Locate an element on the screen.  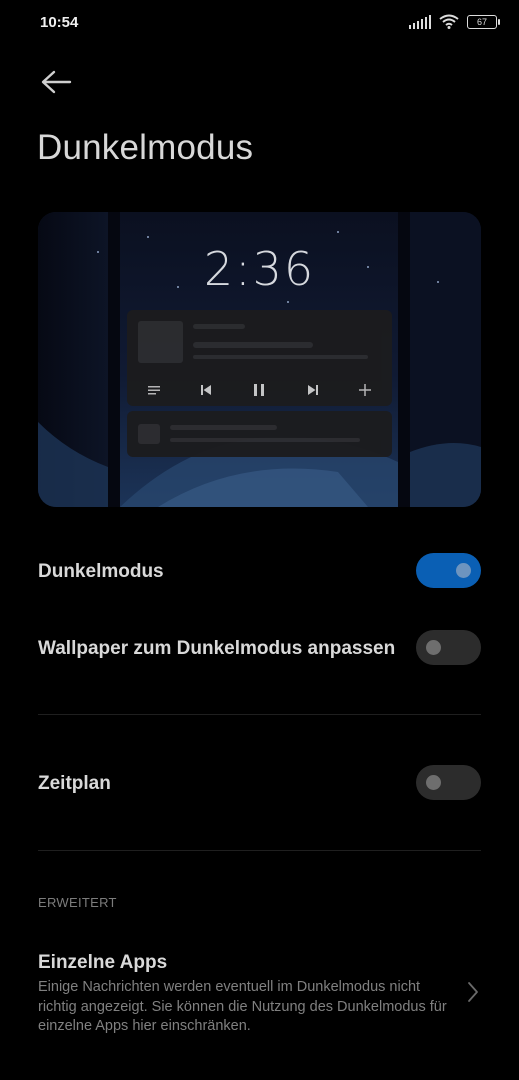
status-bar: 10:54 67 is located at coordinates (259, 23).